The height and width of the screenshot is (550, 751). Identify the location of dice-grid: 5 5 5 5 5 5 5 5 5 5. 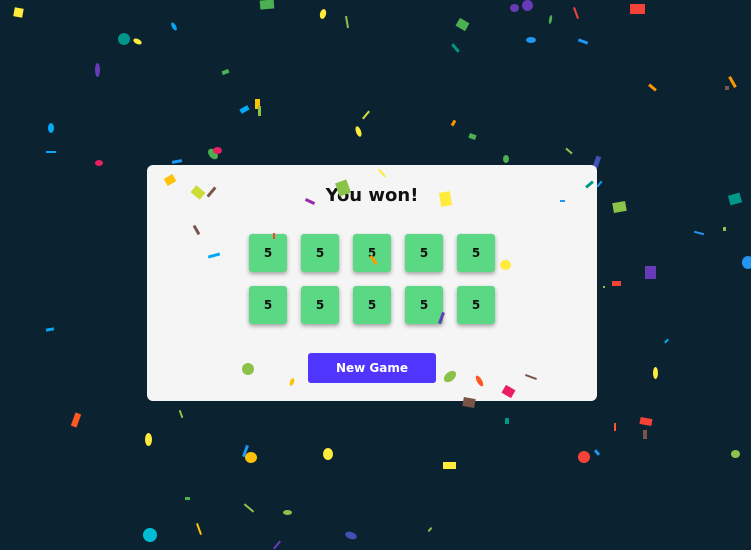
(372, 279).